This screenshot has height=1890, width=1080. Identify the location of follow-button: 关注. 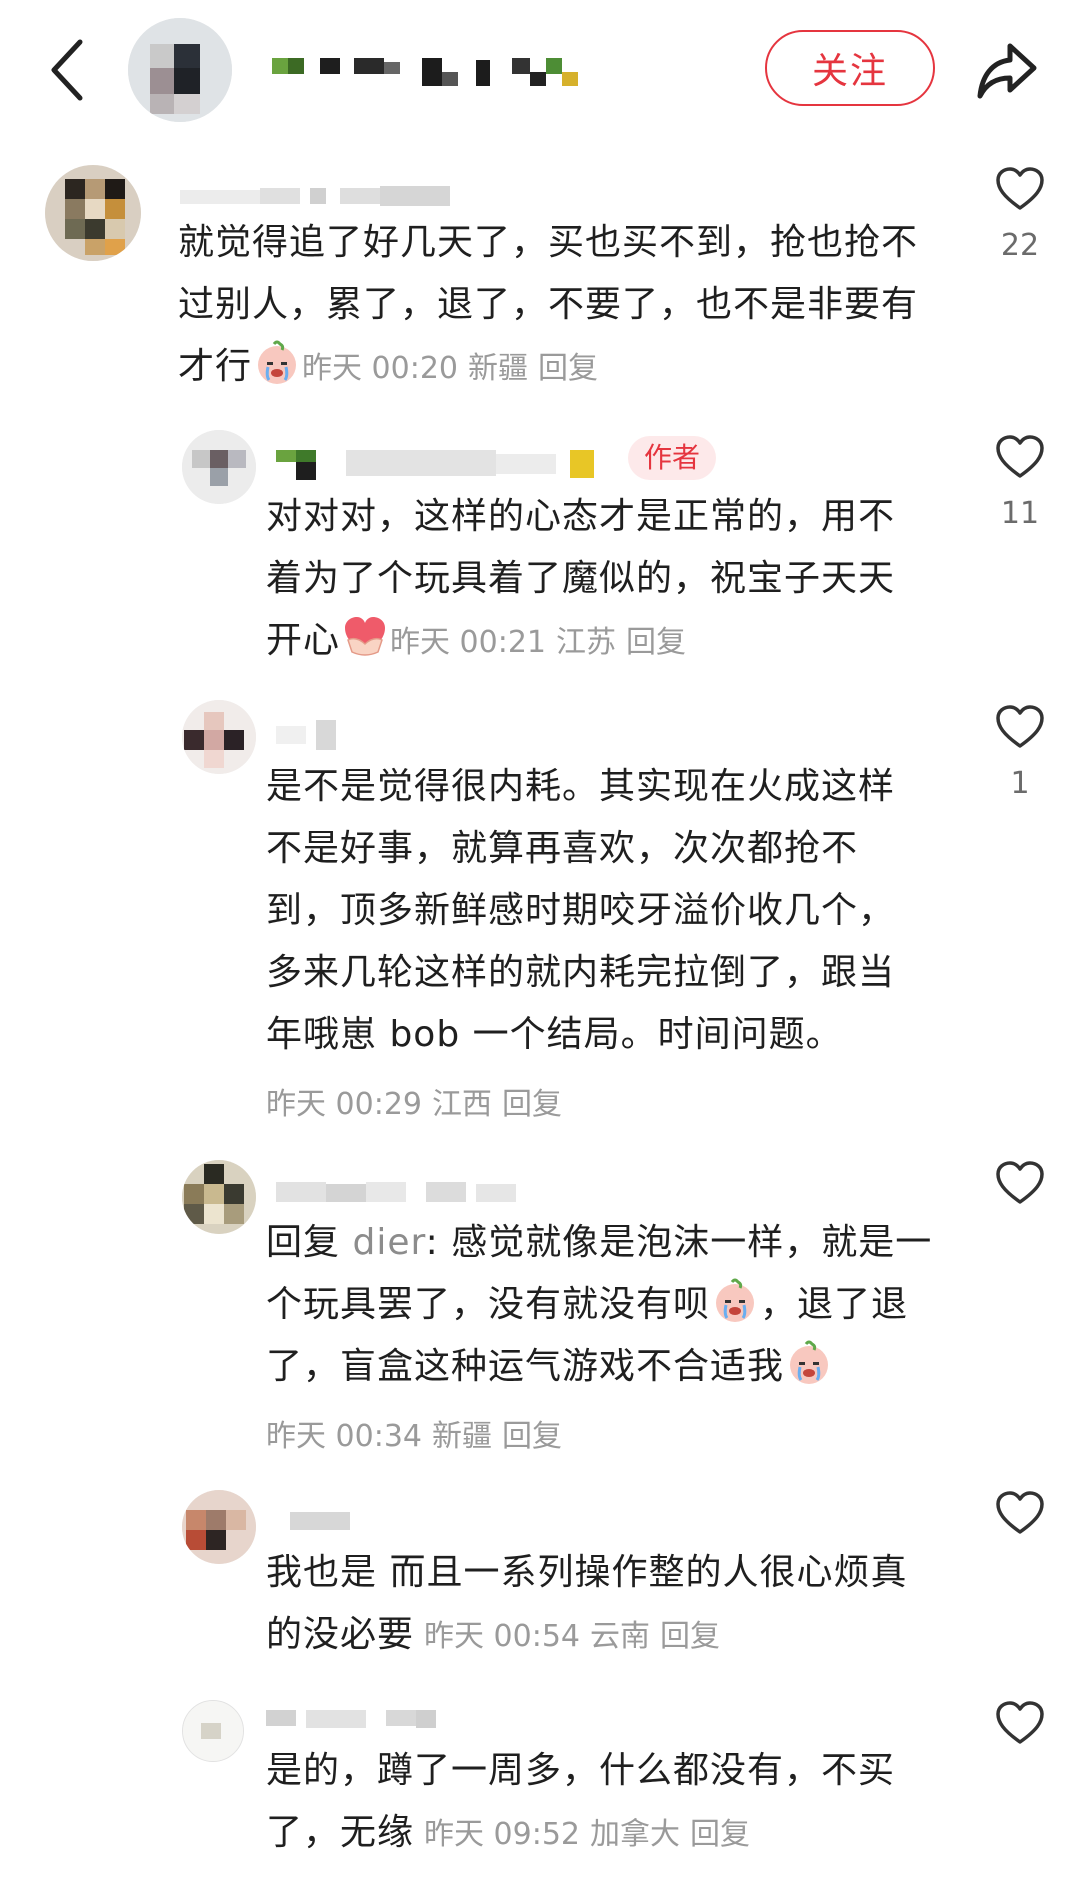
(850, 68).